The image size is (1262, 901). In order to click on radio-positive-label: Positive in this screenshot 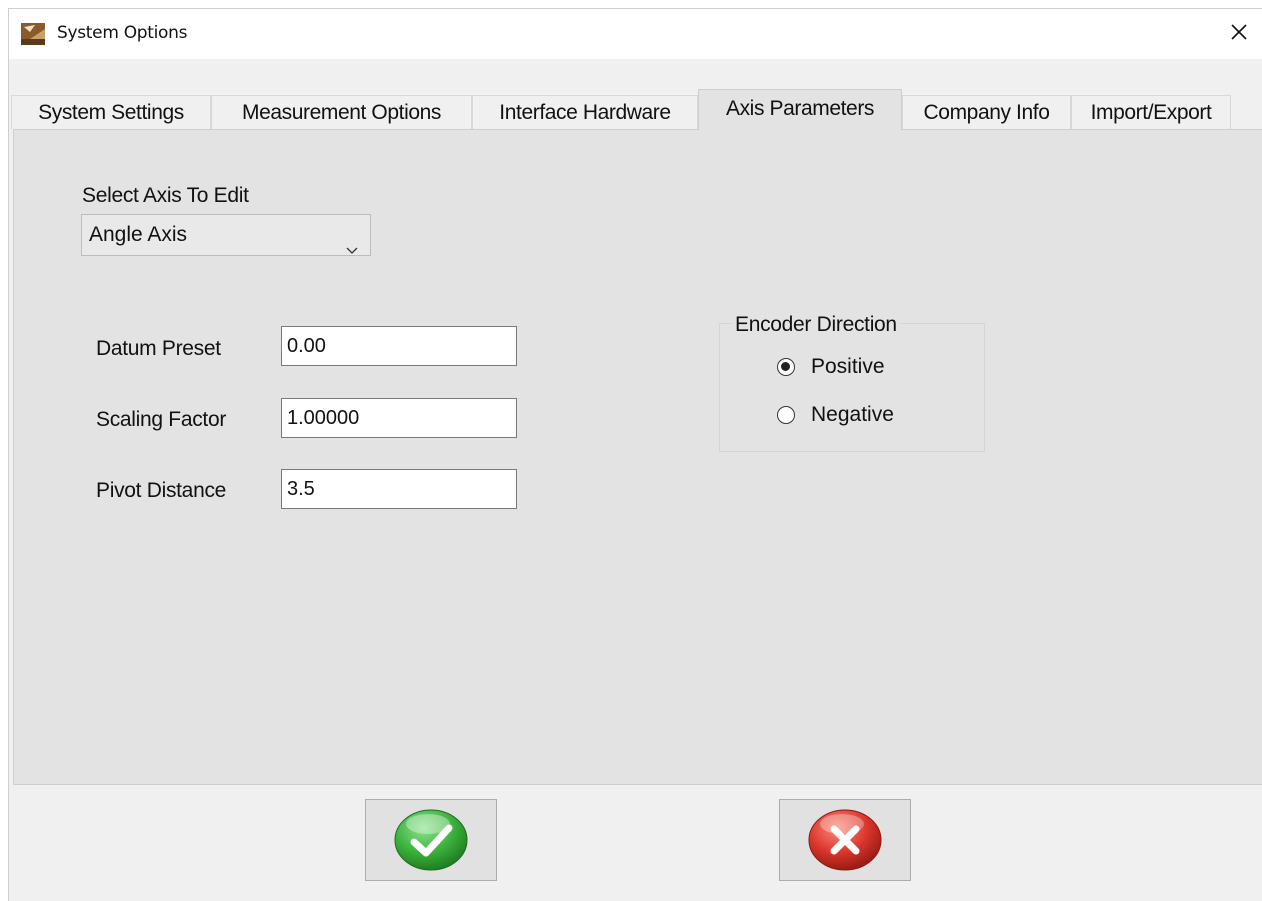, I will do `click(848, 366)`.